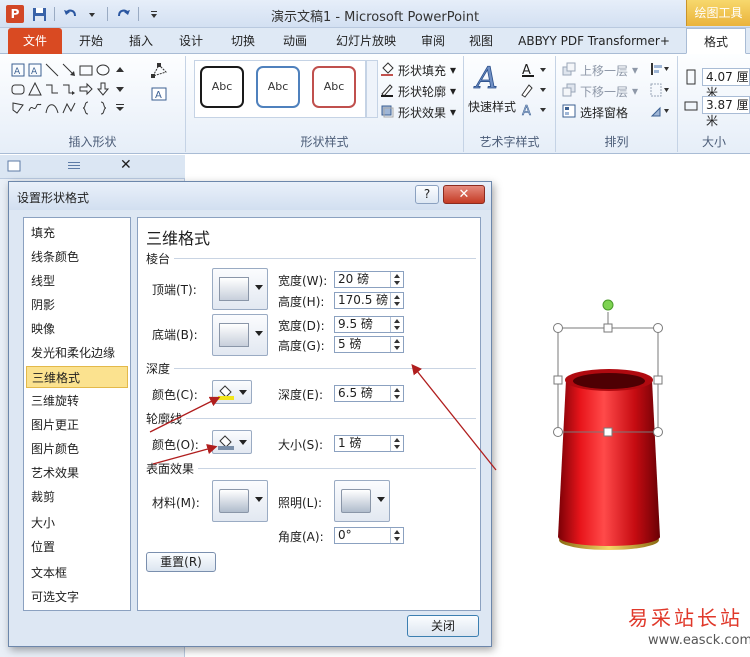 The height and width of the screenshot is (657, 750). What do you see at coordinates (77, 377) in the screenshot?
I see `category-3d-format: 三维格式` at bounding box center [77, 377].